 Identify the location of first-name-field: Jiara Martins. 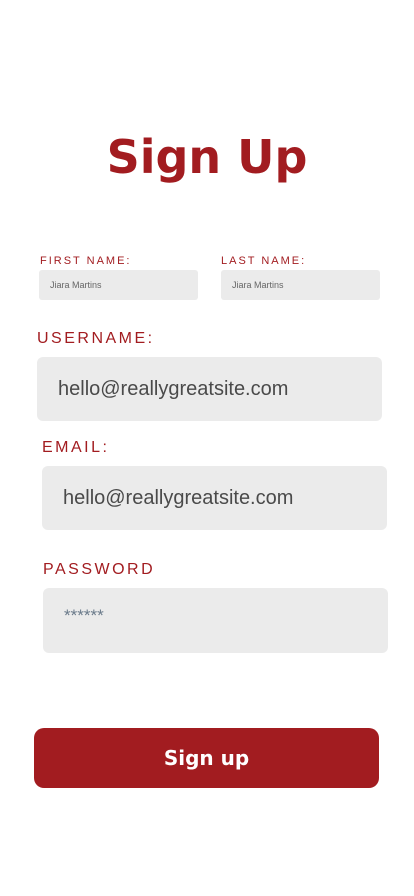
(118, 285).